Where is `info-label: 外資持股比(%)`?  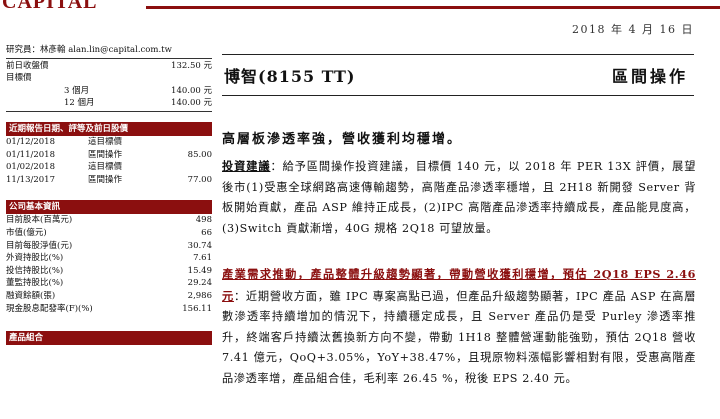 info-label: 外資持股比(%) is located at coordinates (35, 258).